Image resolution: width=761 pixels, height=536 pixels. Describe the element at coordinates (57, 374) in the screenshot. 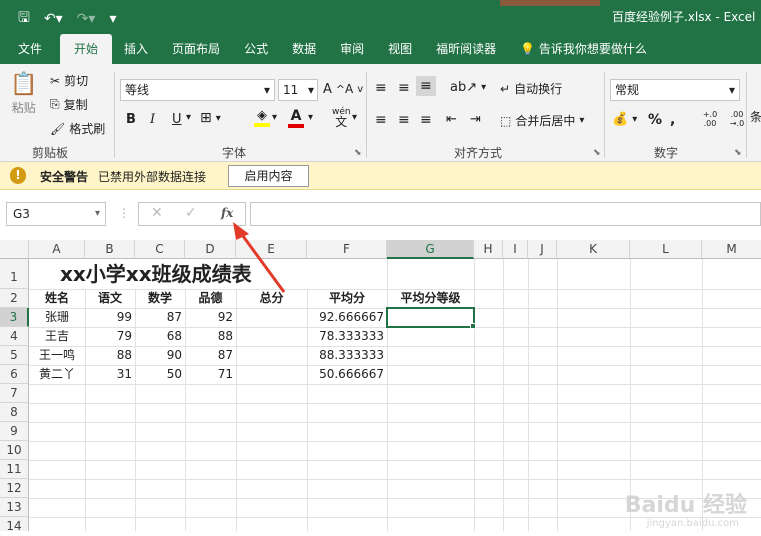

I see `cell-name: 黄二丫` at that location.